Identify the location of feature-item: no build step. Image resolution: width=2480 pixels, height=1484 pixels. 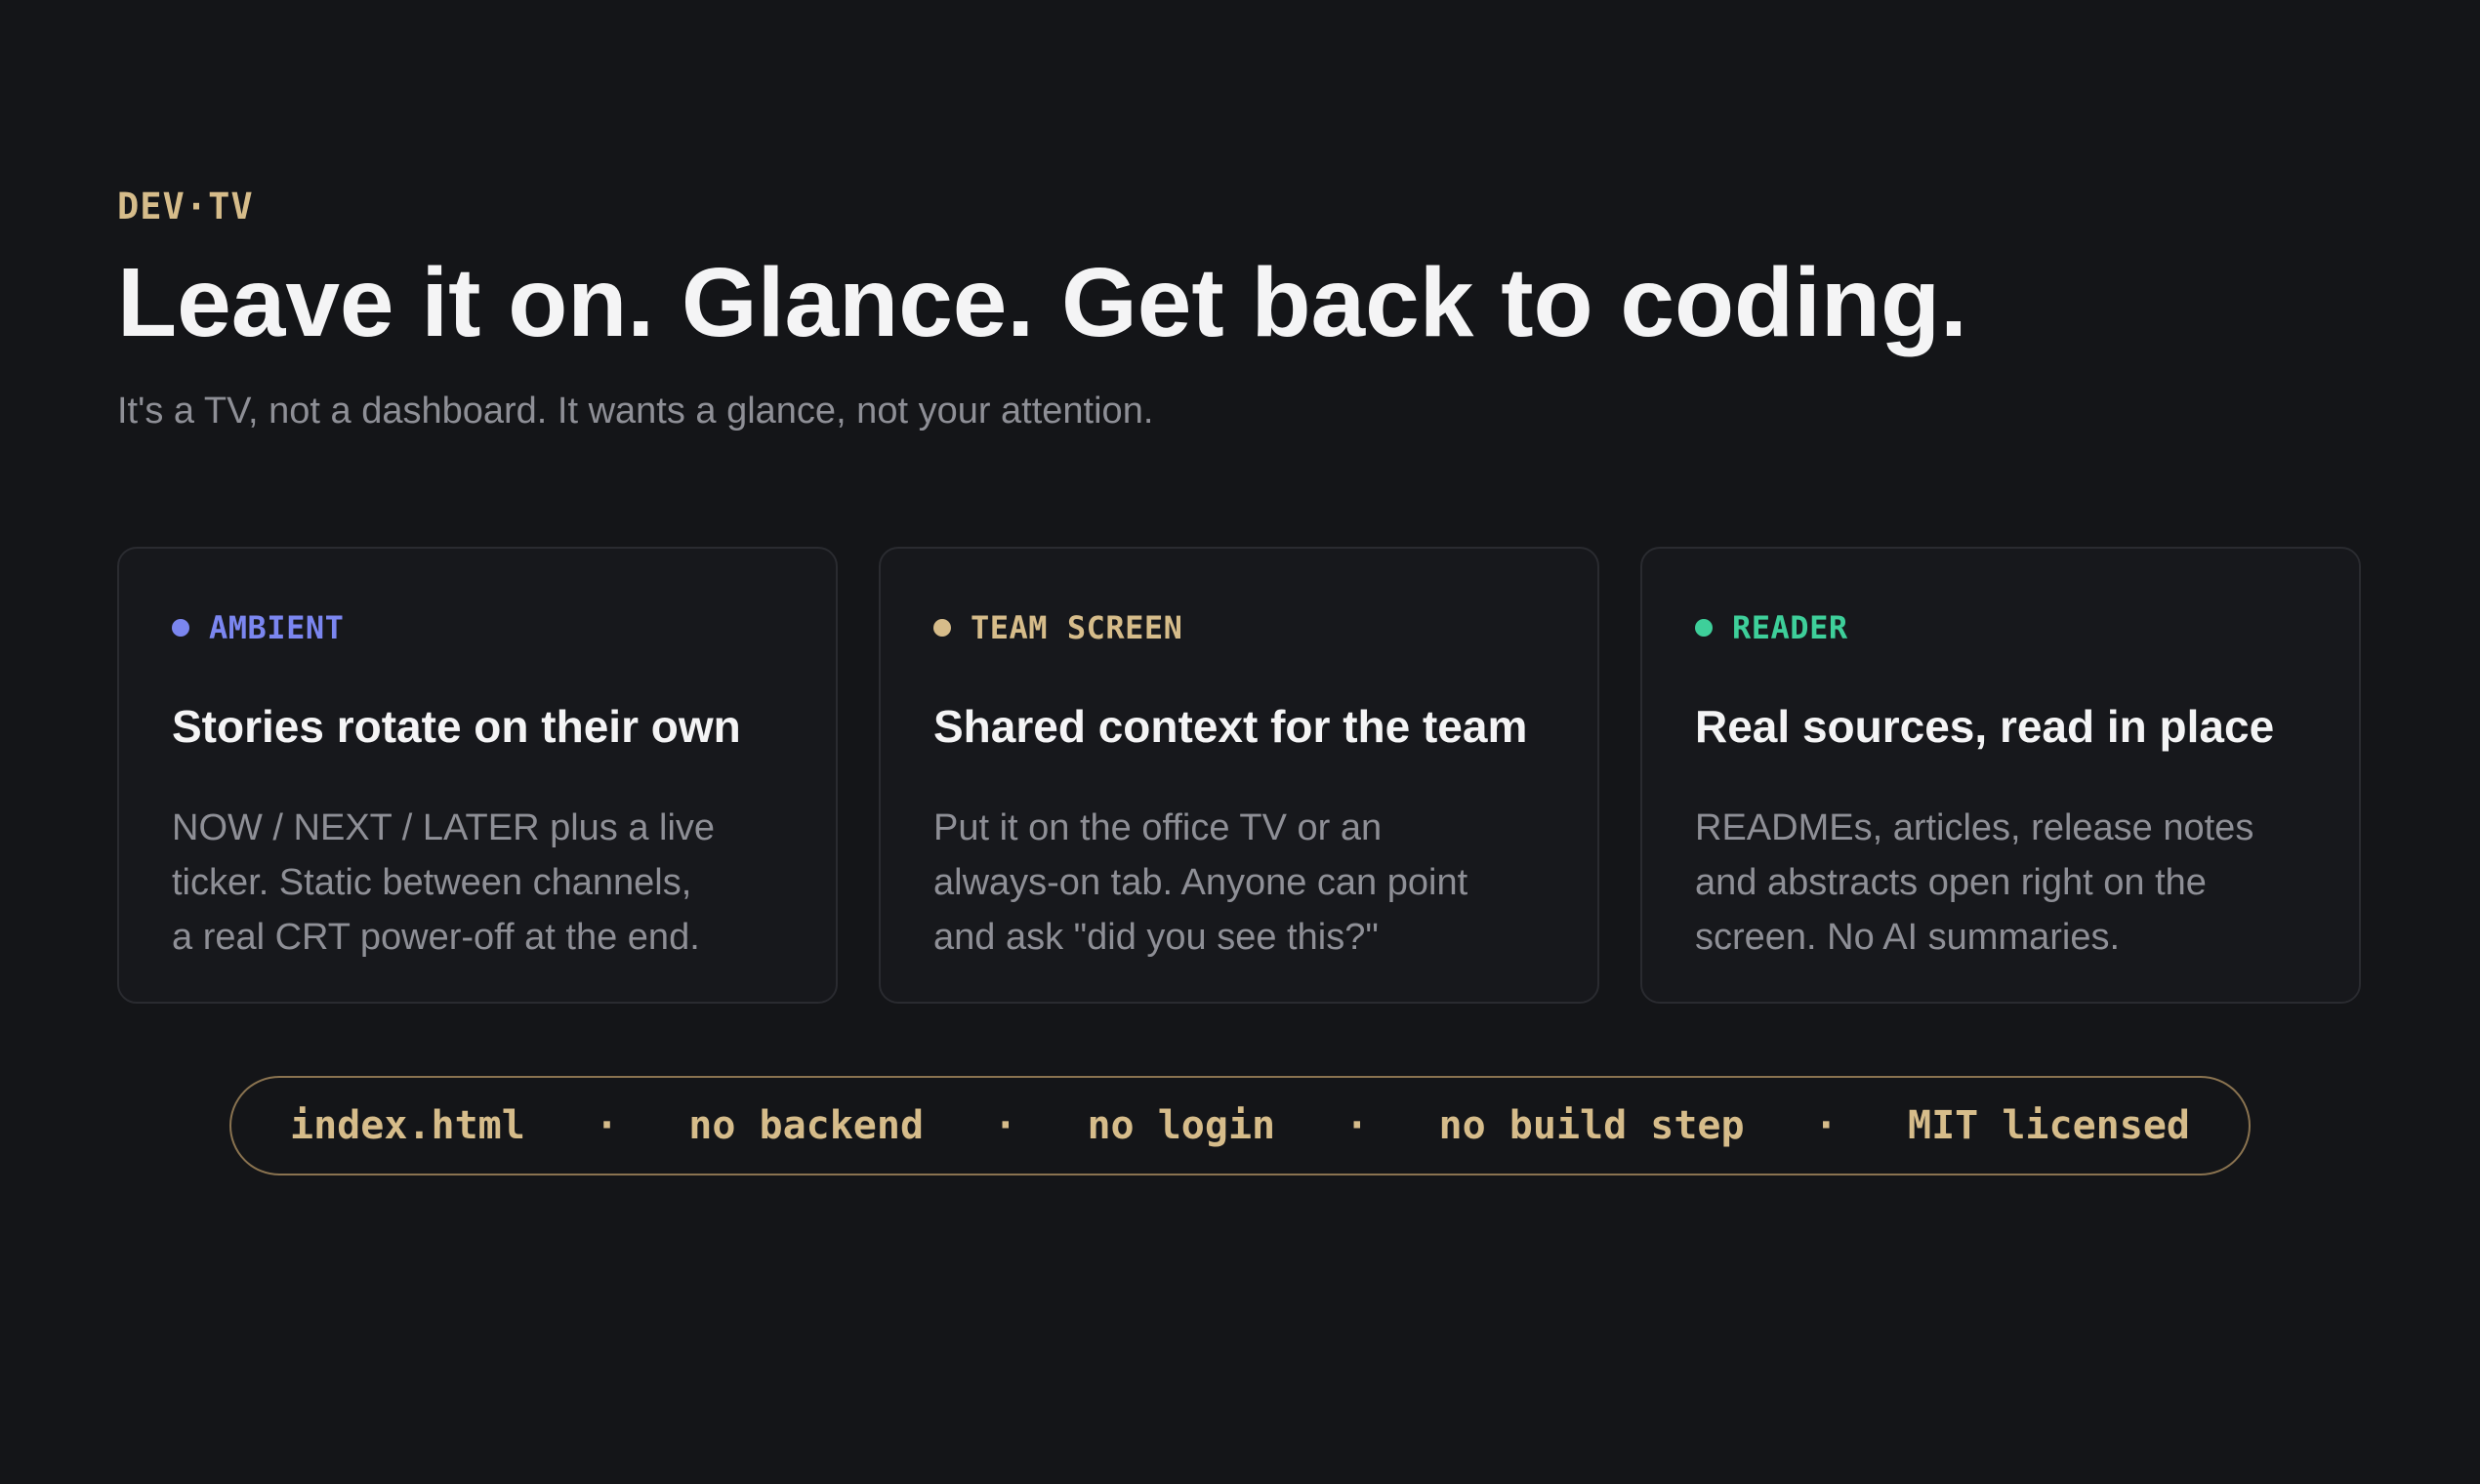
(1591, 1126).